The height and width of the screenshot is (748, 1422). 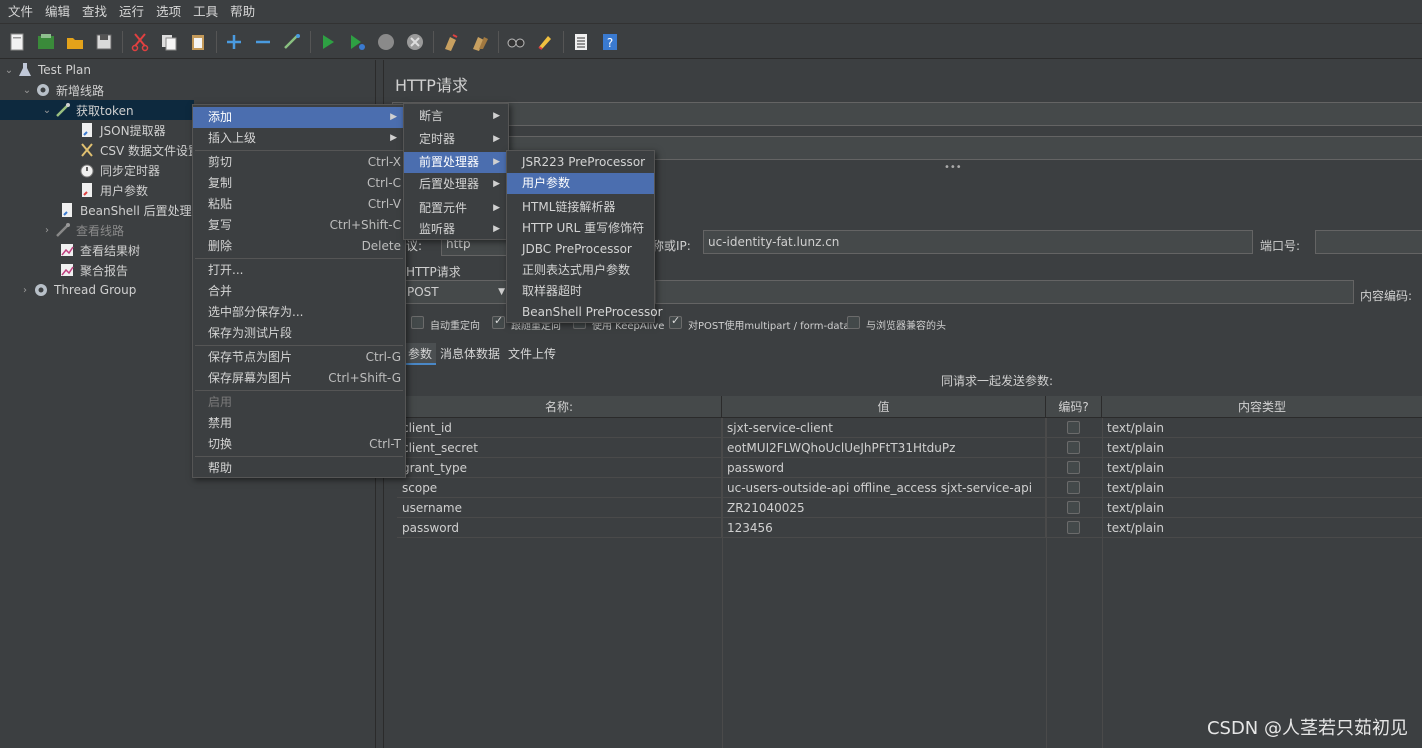 What do you see at coordinates (386, 42) in the screenshot?
I see `stop-icon` at bounding box center [386, 42].